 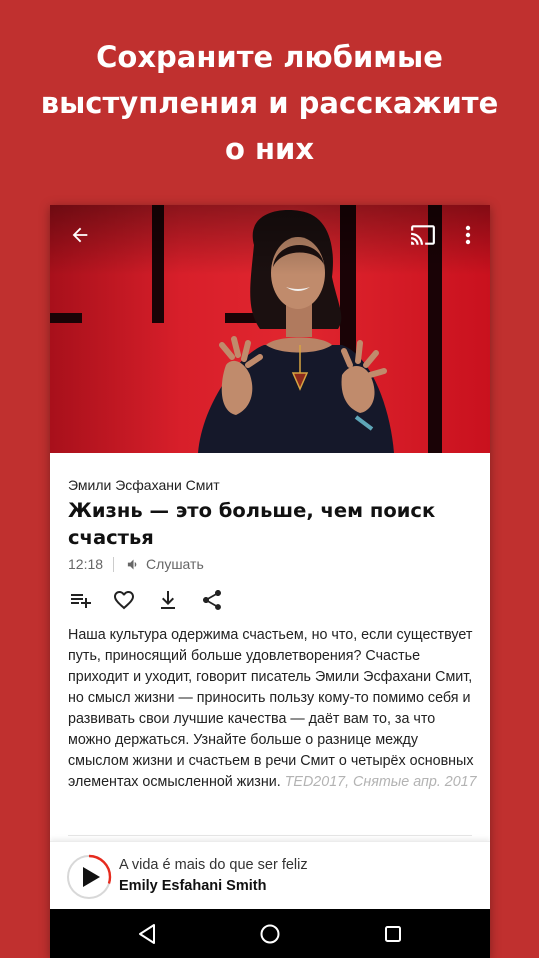 I want to click on playback-progress-ring, so click(x=89, y=877).